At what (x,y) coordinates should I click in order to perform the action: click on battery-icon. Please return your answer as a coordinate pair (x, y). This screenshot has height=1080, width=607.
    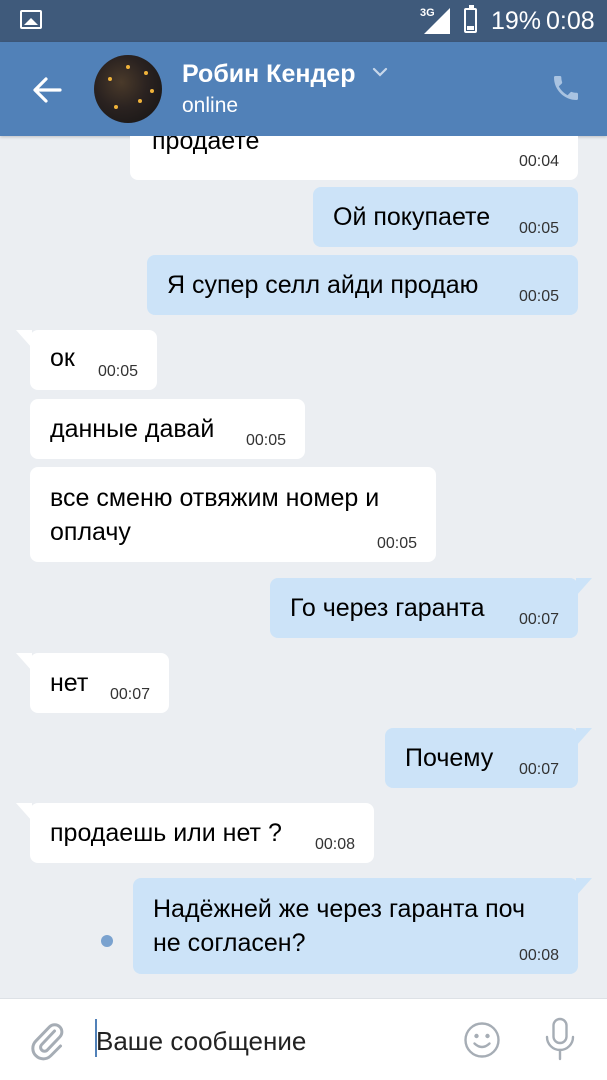
    Looking at the image, I should click on (470, 19).